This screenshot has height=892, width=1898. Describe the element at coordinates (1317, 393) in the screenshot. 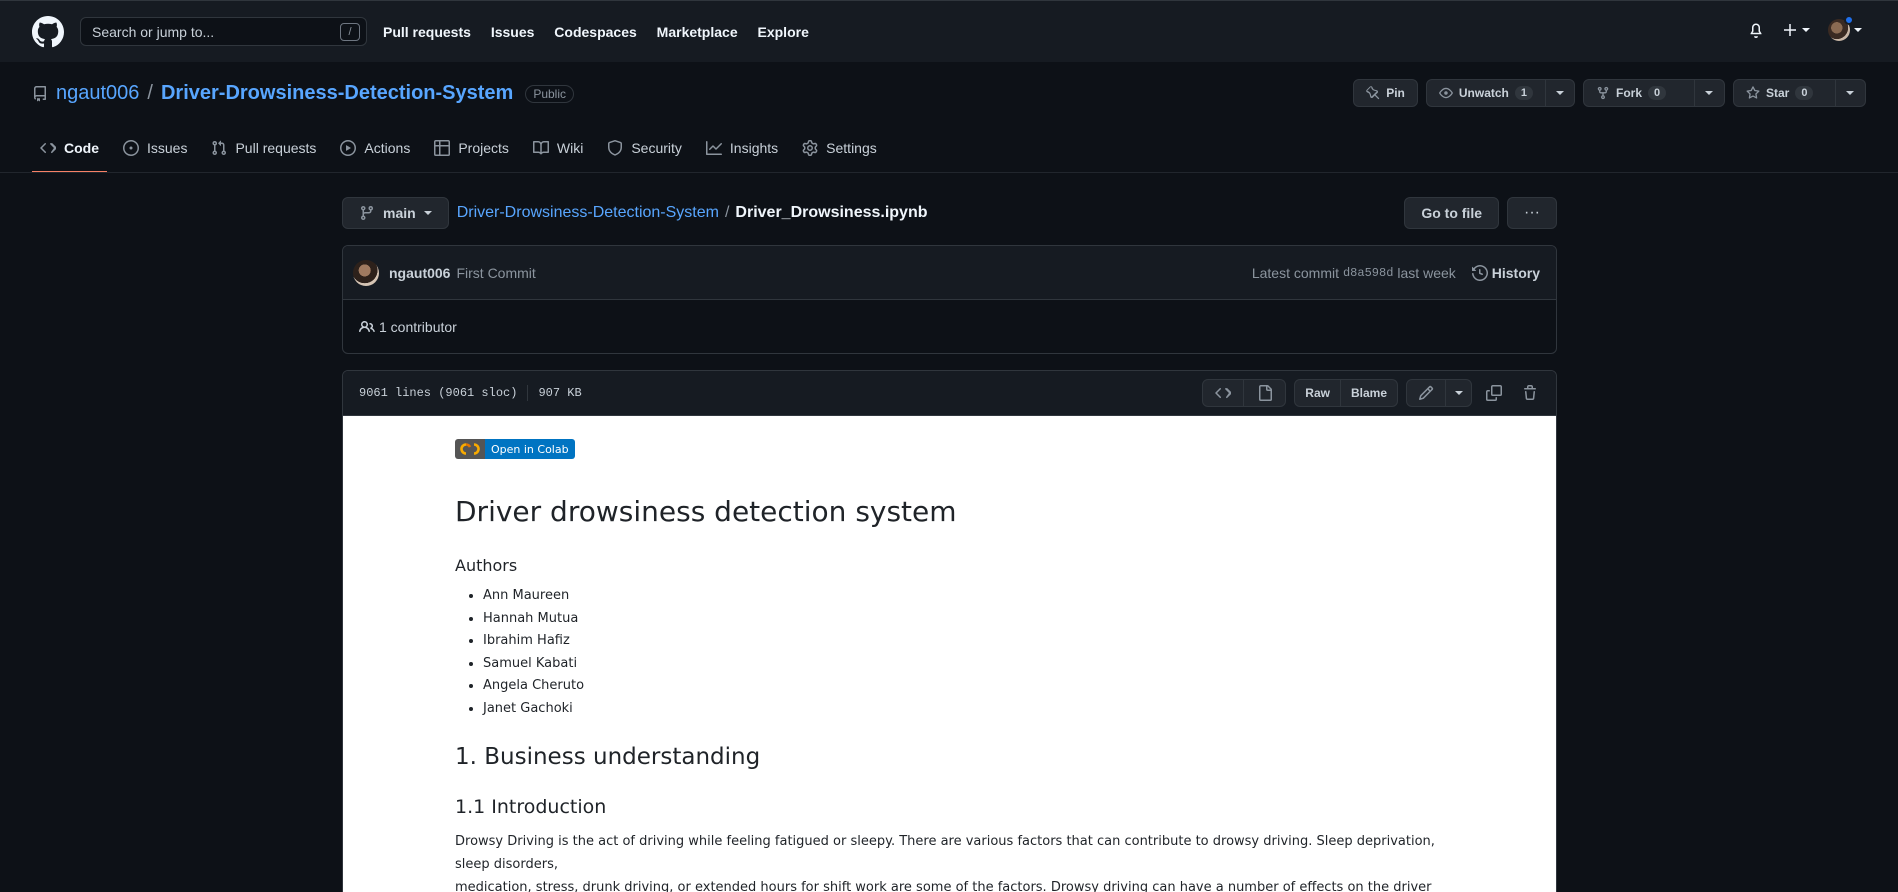

I see `raw-button: Raw` at that location.